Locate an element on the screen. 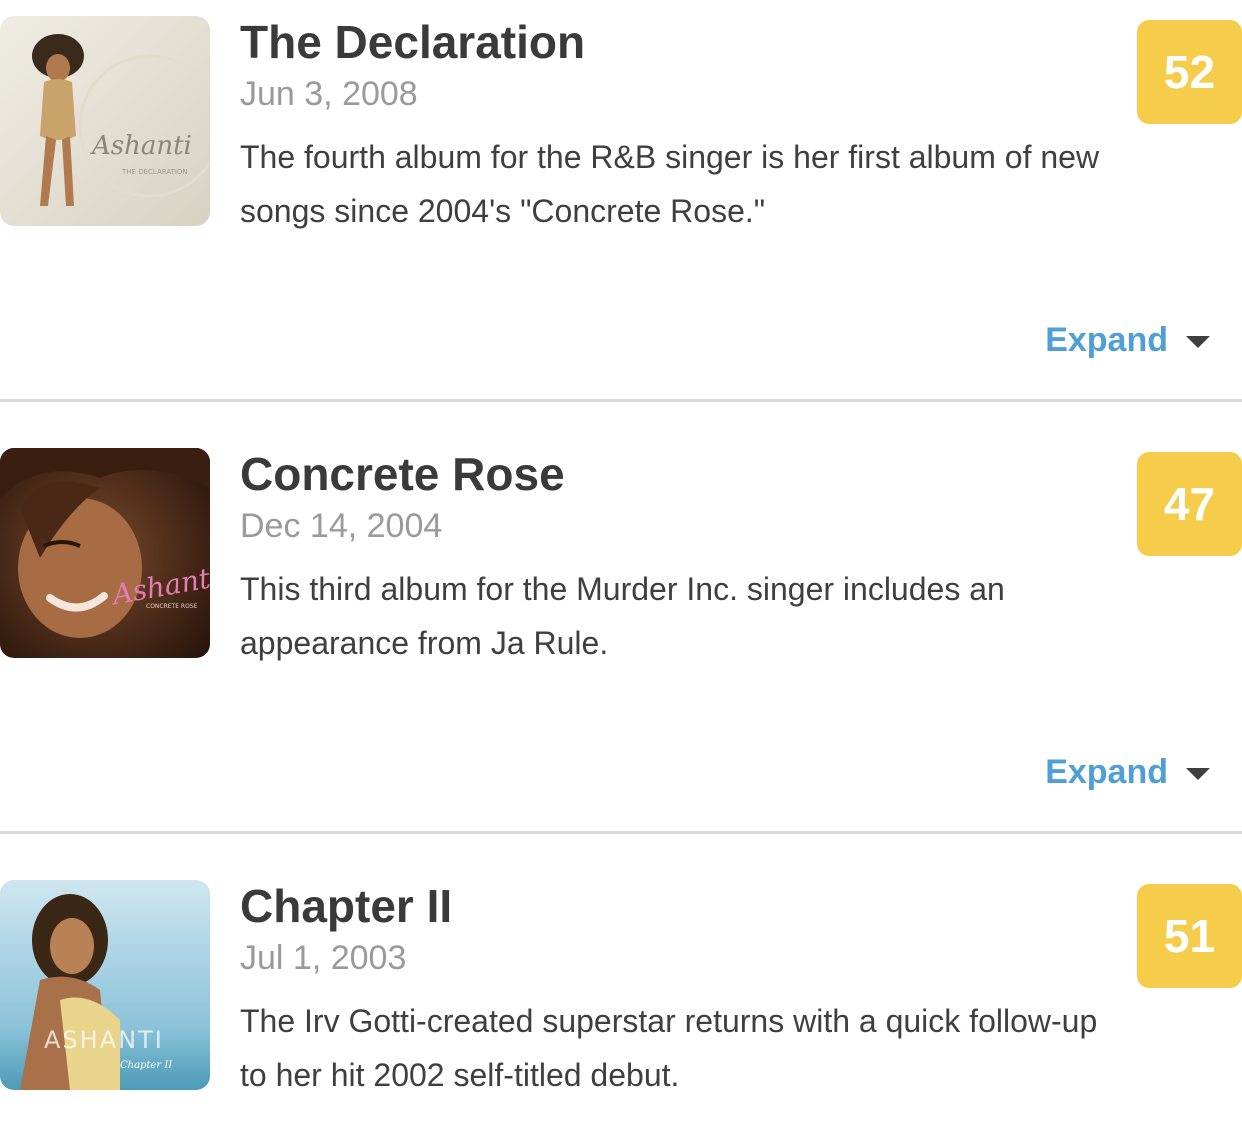 Image resolution: width=1242 pixels, height=1127 pixels. album-release-date: Dec 14, 2004 is located at coordinates (341, 526).